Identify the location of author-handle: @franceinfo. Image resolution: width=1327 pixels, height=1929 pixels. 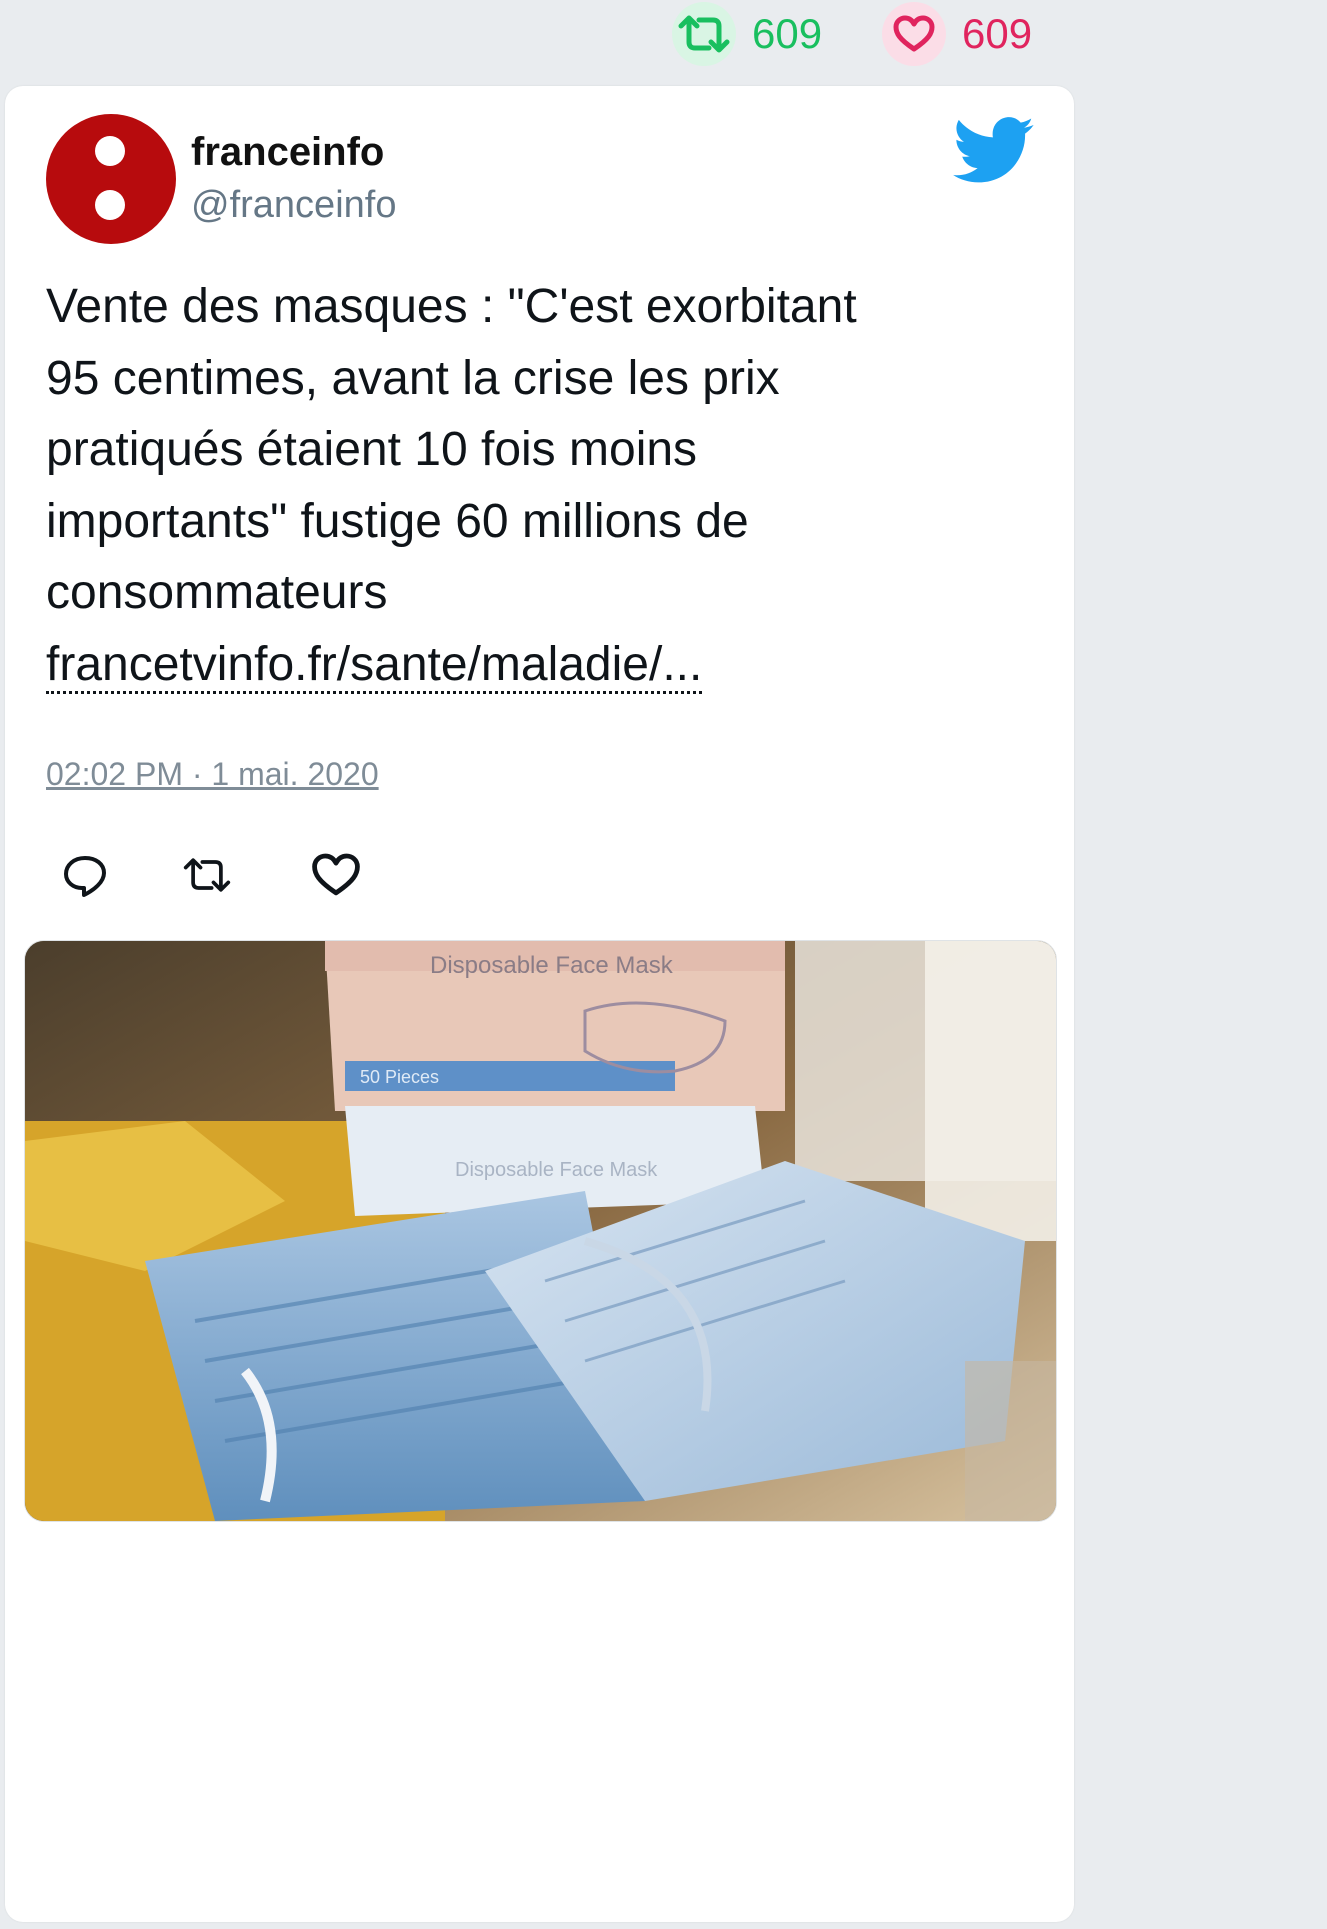
(293, 205).